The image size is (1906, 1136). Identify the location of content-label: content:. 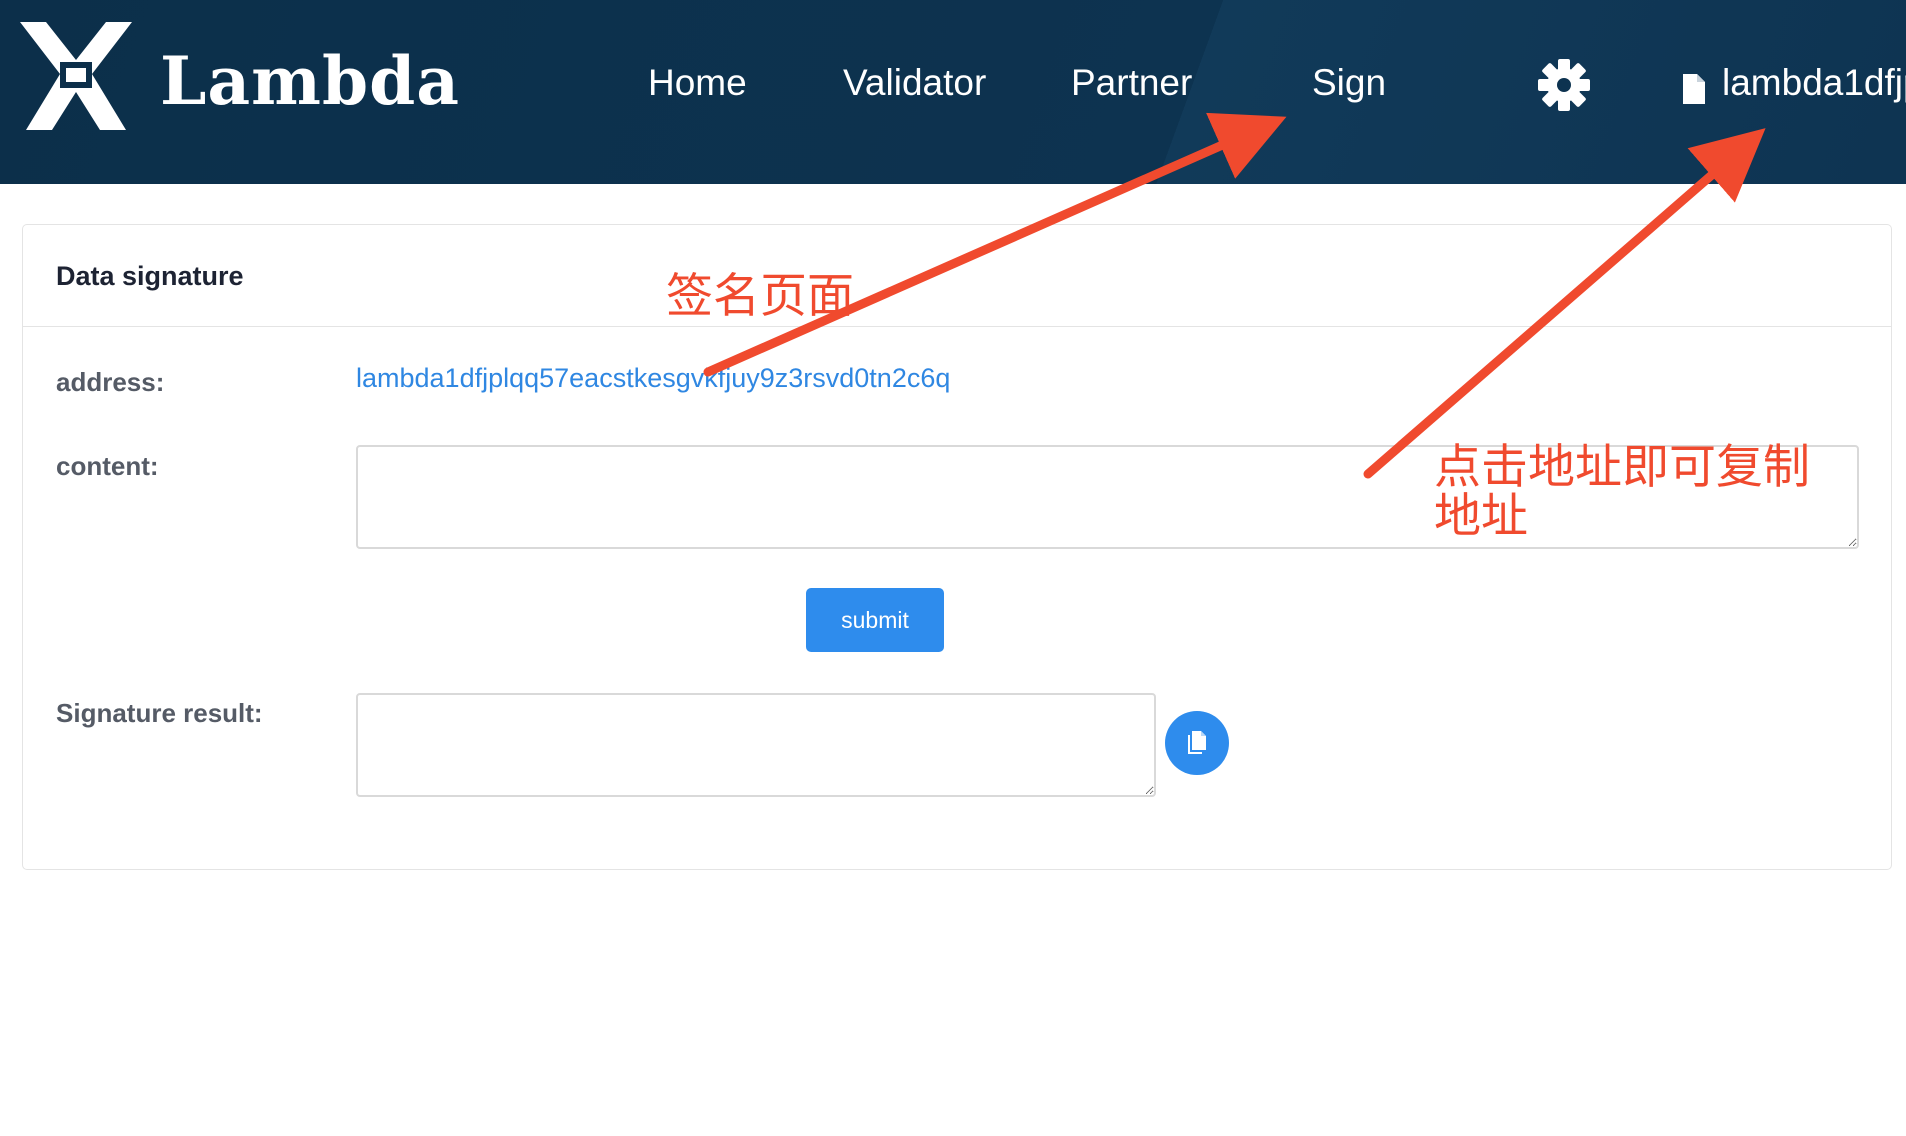
(107, 466).